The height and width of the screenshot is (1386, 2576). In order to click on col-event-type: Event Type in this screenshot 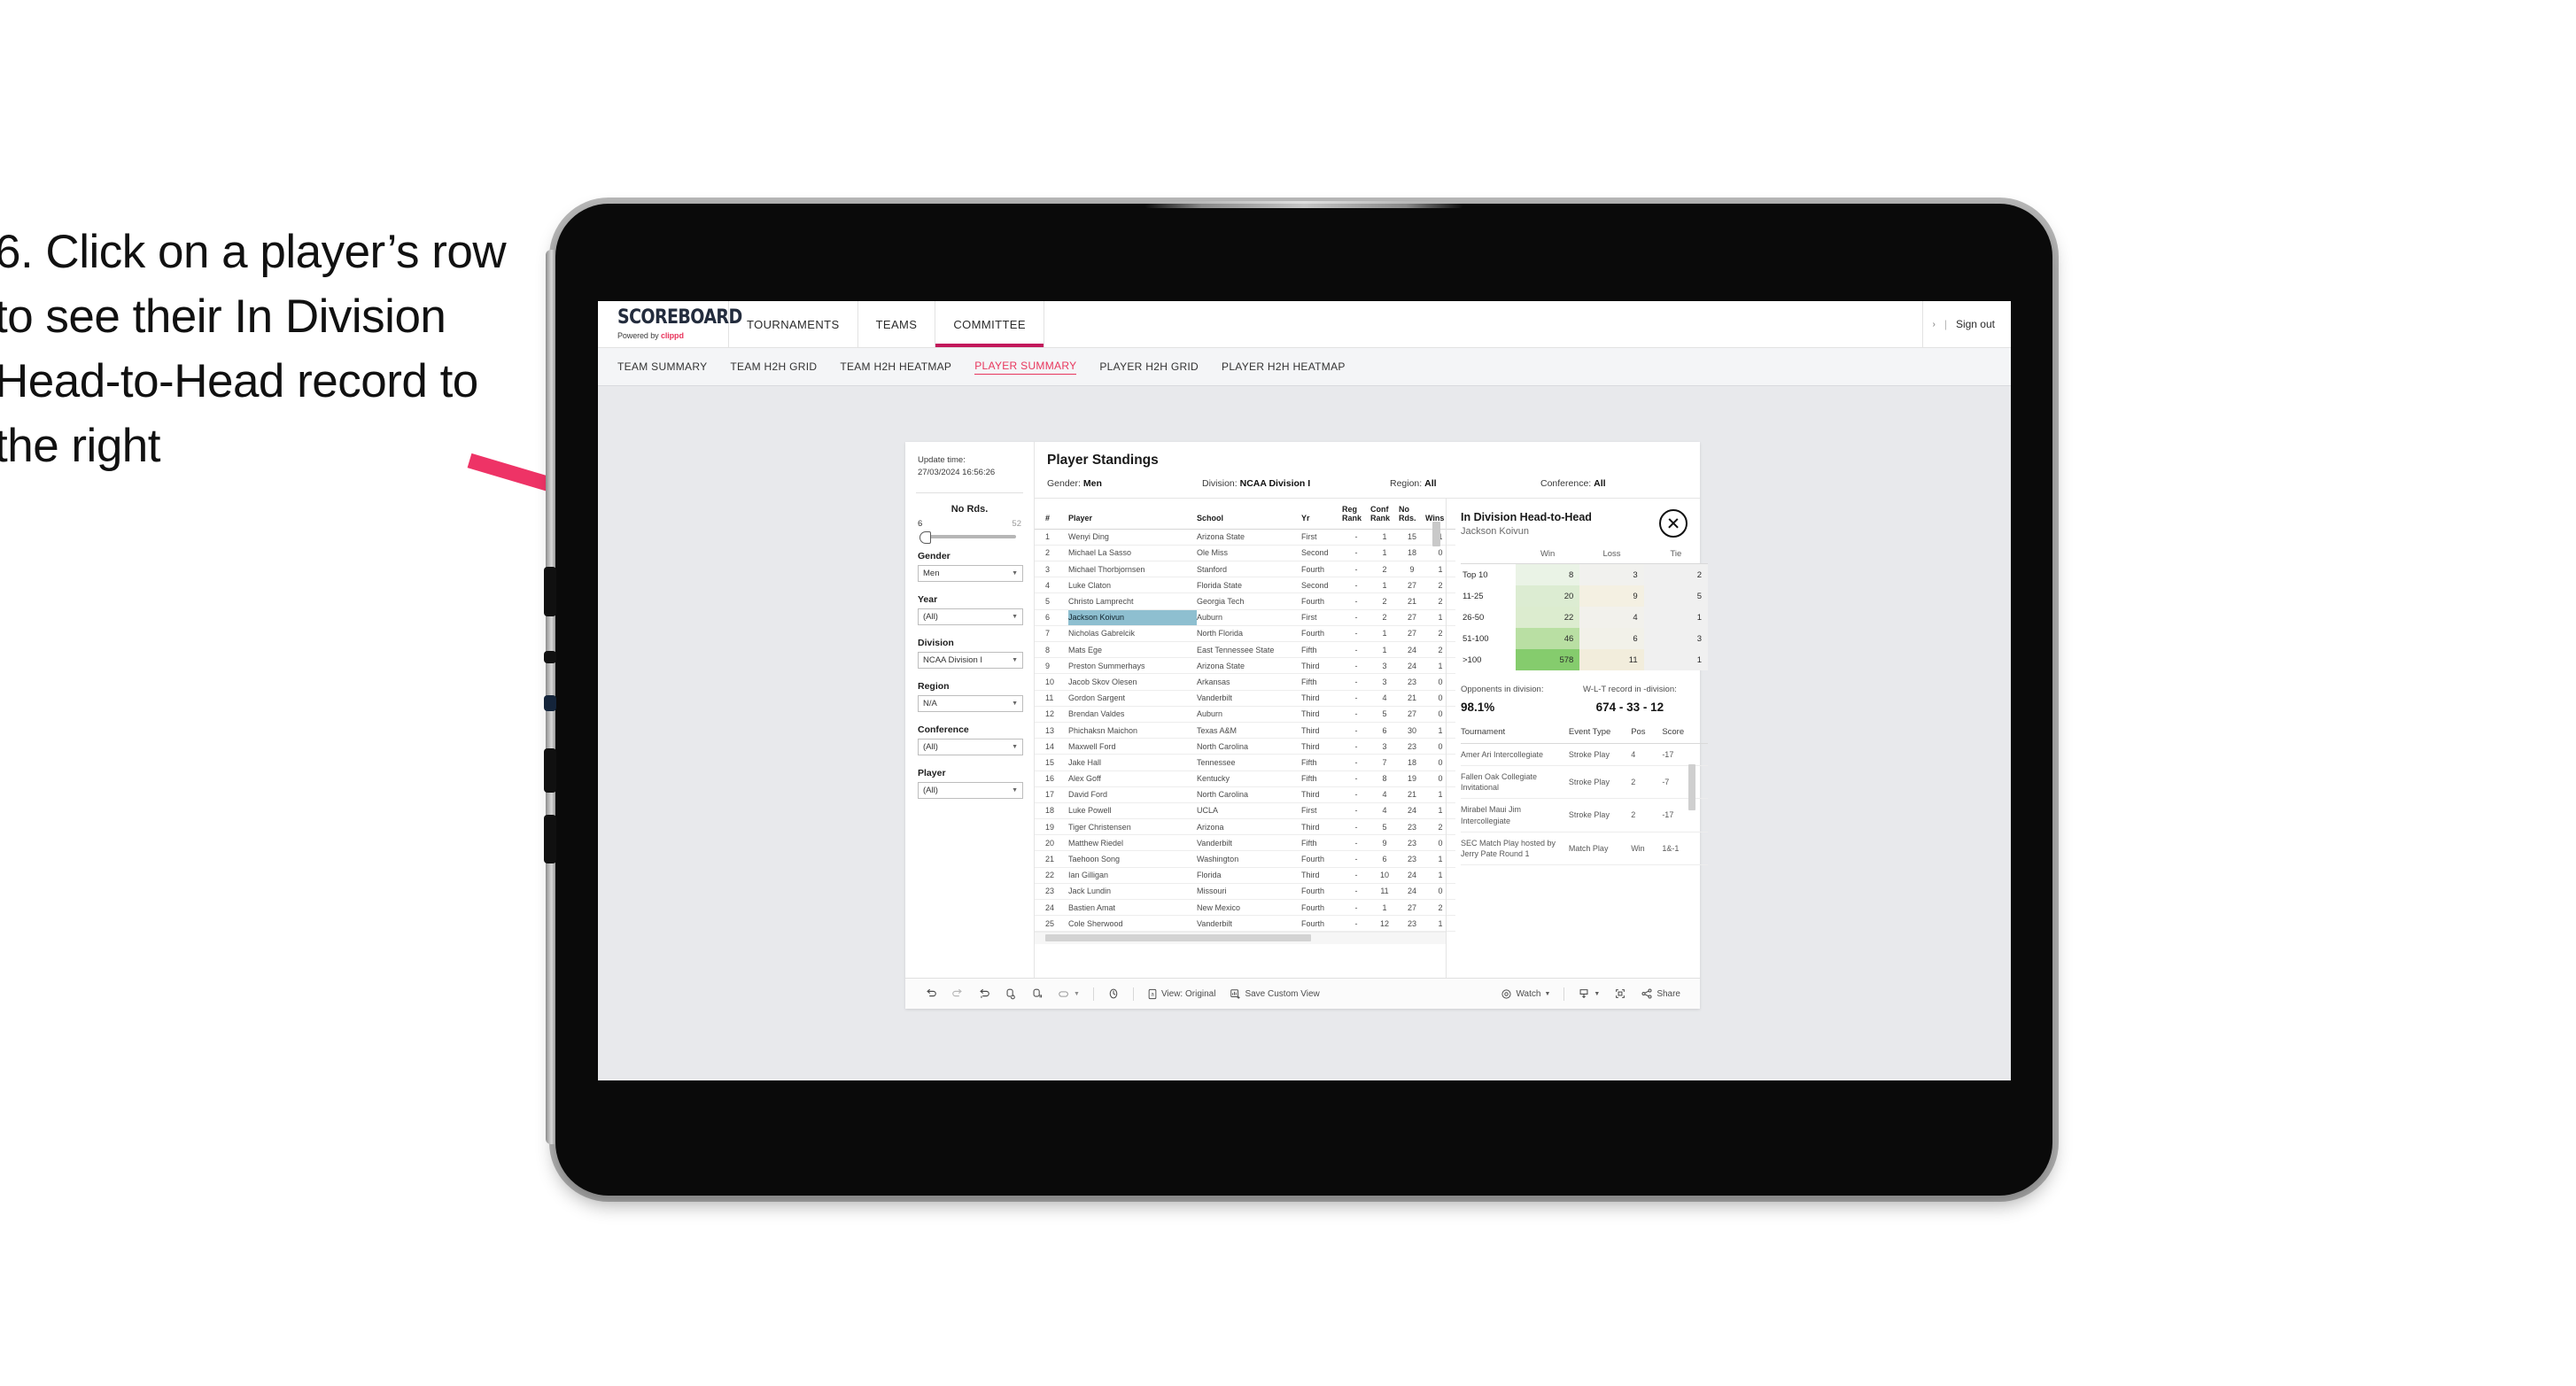, I will do `click(1600, 736)`.